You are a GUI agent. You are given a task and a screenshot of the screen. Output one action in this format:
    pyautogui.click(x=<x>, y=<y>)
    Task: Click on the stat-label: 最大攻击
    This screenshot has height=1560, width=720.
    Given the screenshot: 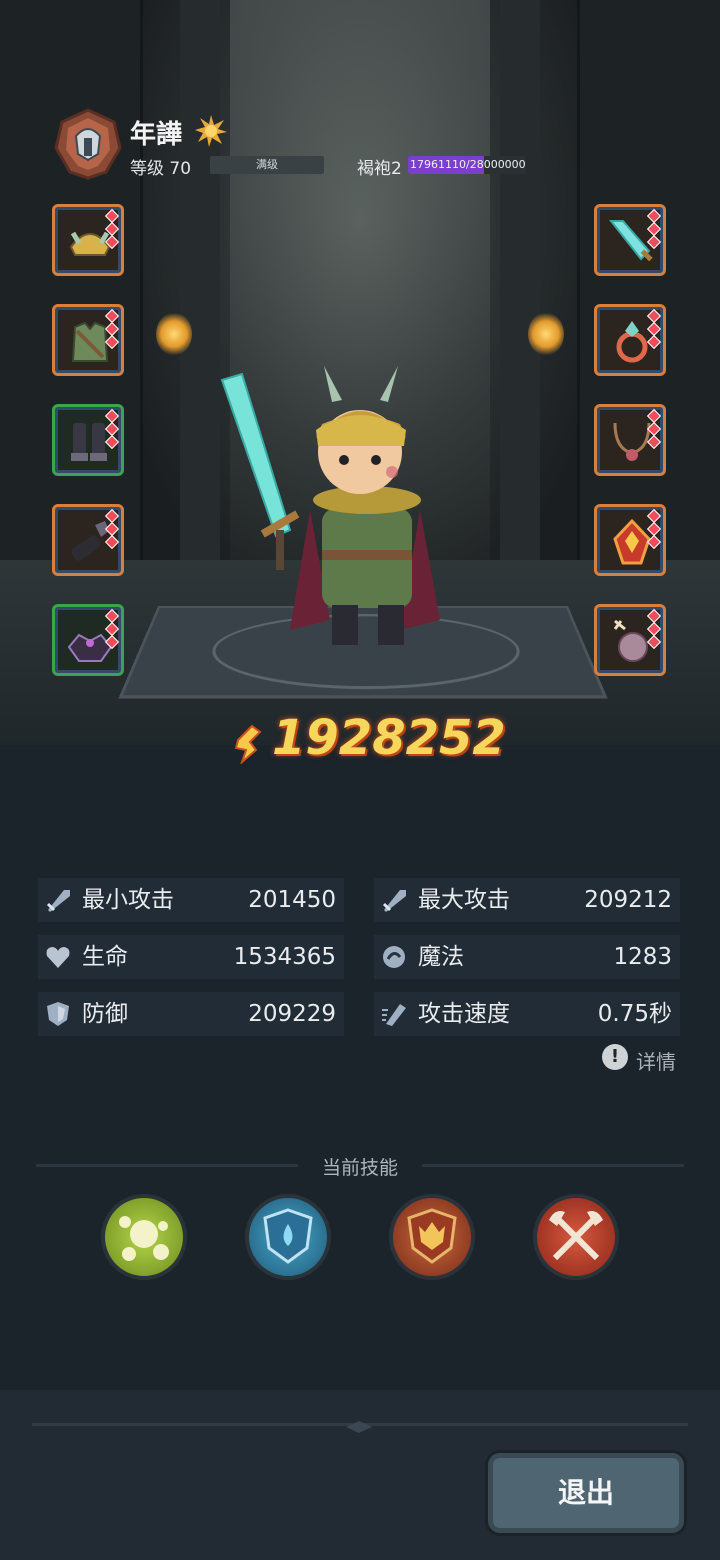 What is the action you would take?
    pyautogui.click(x=464, y=900)
    